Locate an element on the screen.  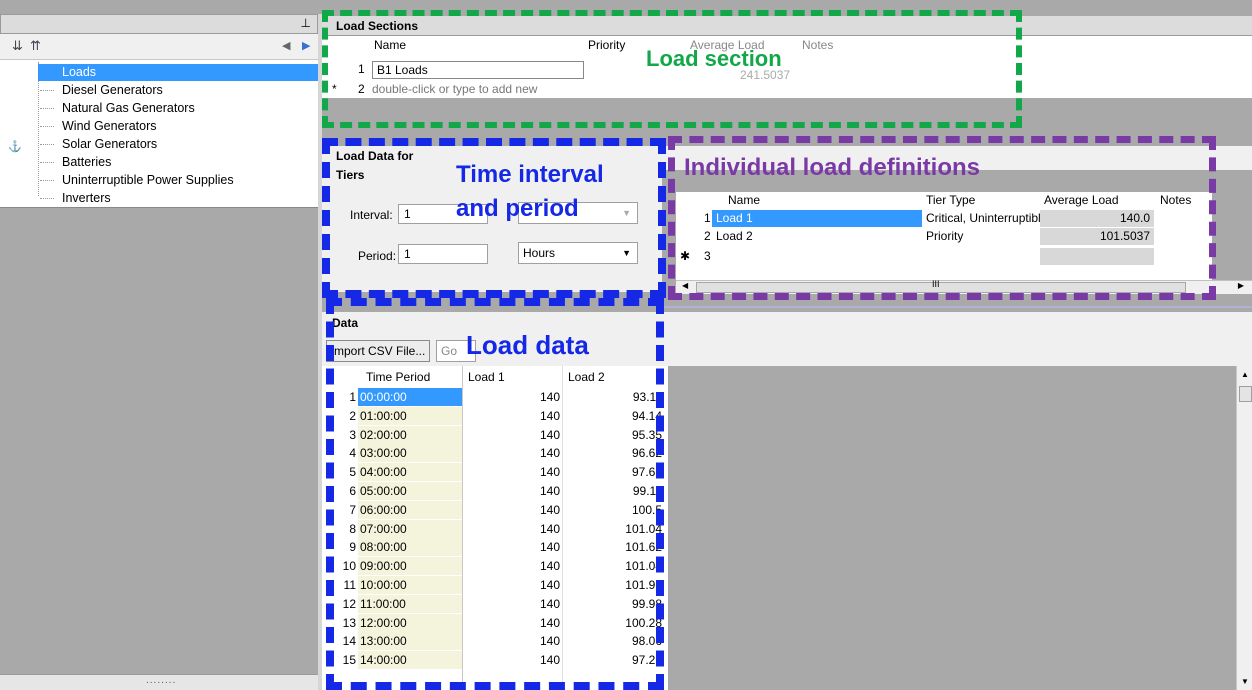
time-interval-annotation-label: Time interval and period is located at coordinates (530, 191).